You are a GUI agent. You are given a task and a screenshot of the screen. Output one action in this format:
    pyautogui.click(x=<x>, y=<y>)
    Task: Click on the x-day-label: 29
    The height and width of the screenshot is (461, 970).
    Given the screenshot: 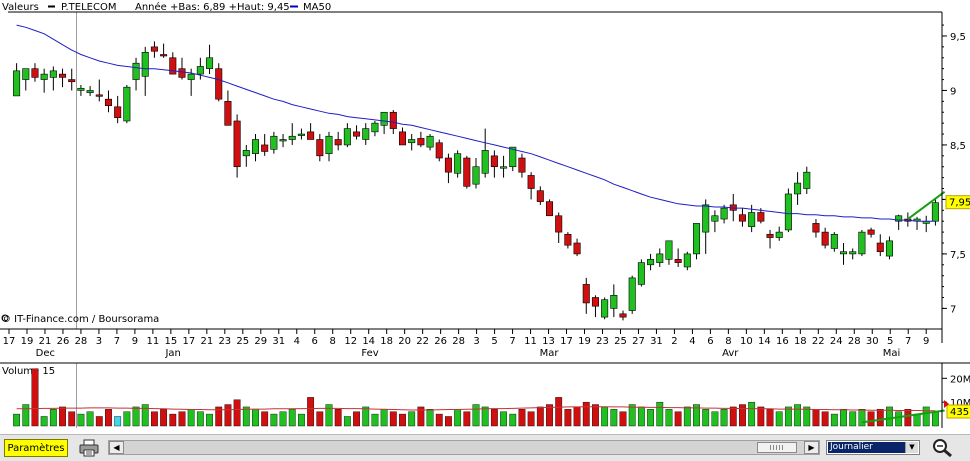 What is the action you would take?
    pyautogui.click(x=260, y=341)
    